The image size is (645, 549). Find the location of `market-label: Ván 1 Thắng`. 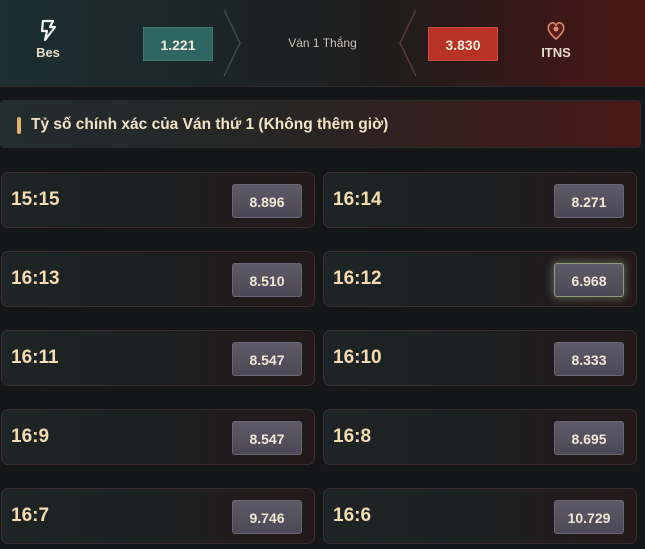

market-label: Ván 1 Thắng is located at coordinates (322, 43).